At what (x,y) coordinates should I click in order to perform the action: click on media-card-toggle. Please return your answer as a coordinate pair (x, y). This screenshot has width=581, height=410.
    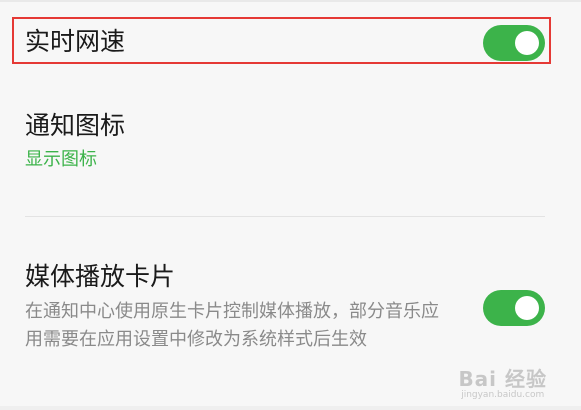
    Looking at the image, I should click on (514, 308).